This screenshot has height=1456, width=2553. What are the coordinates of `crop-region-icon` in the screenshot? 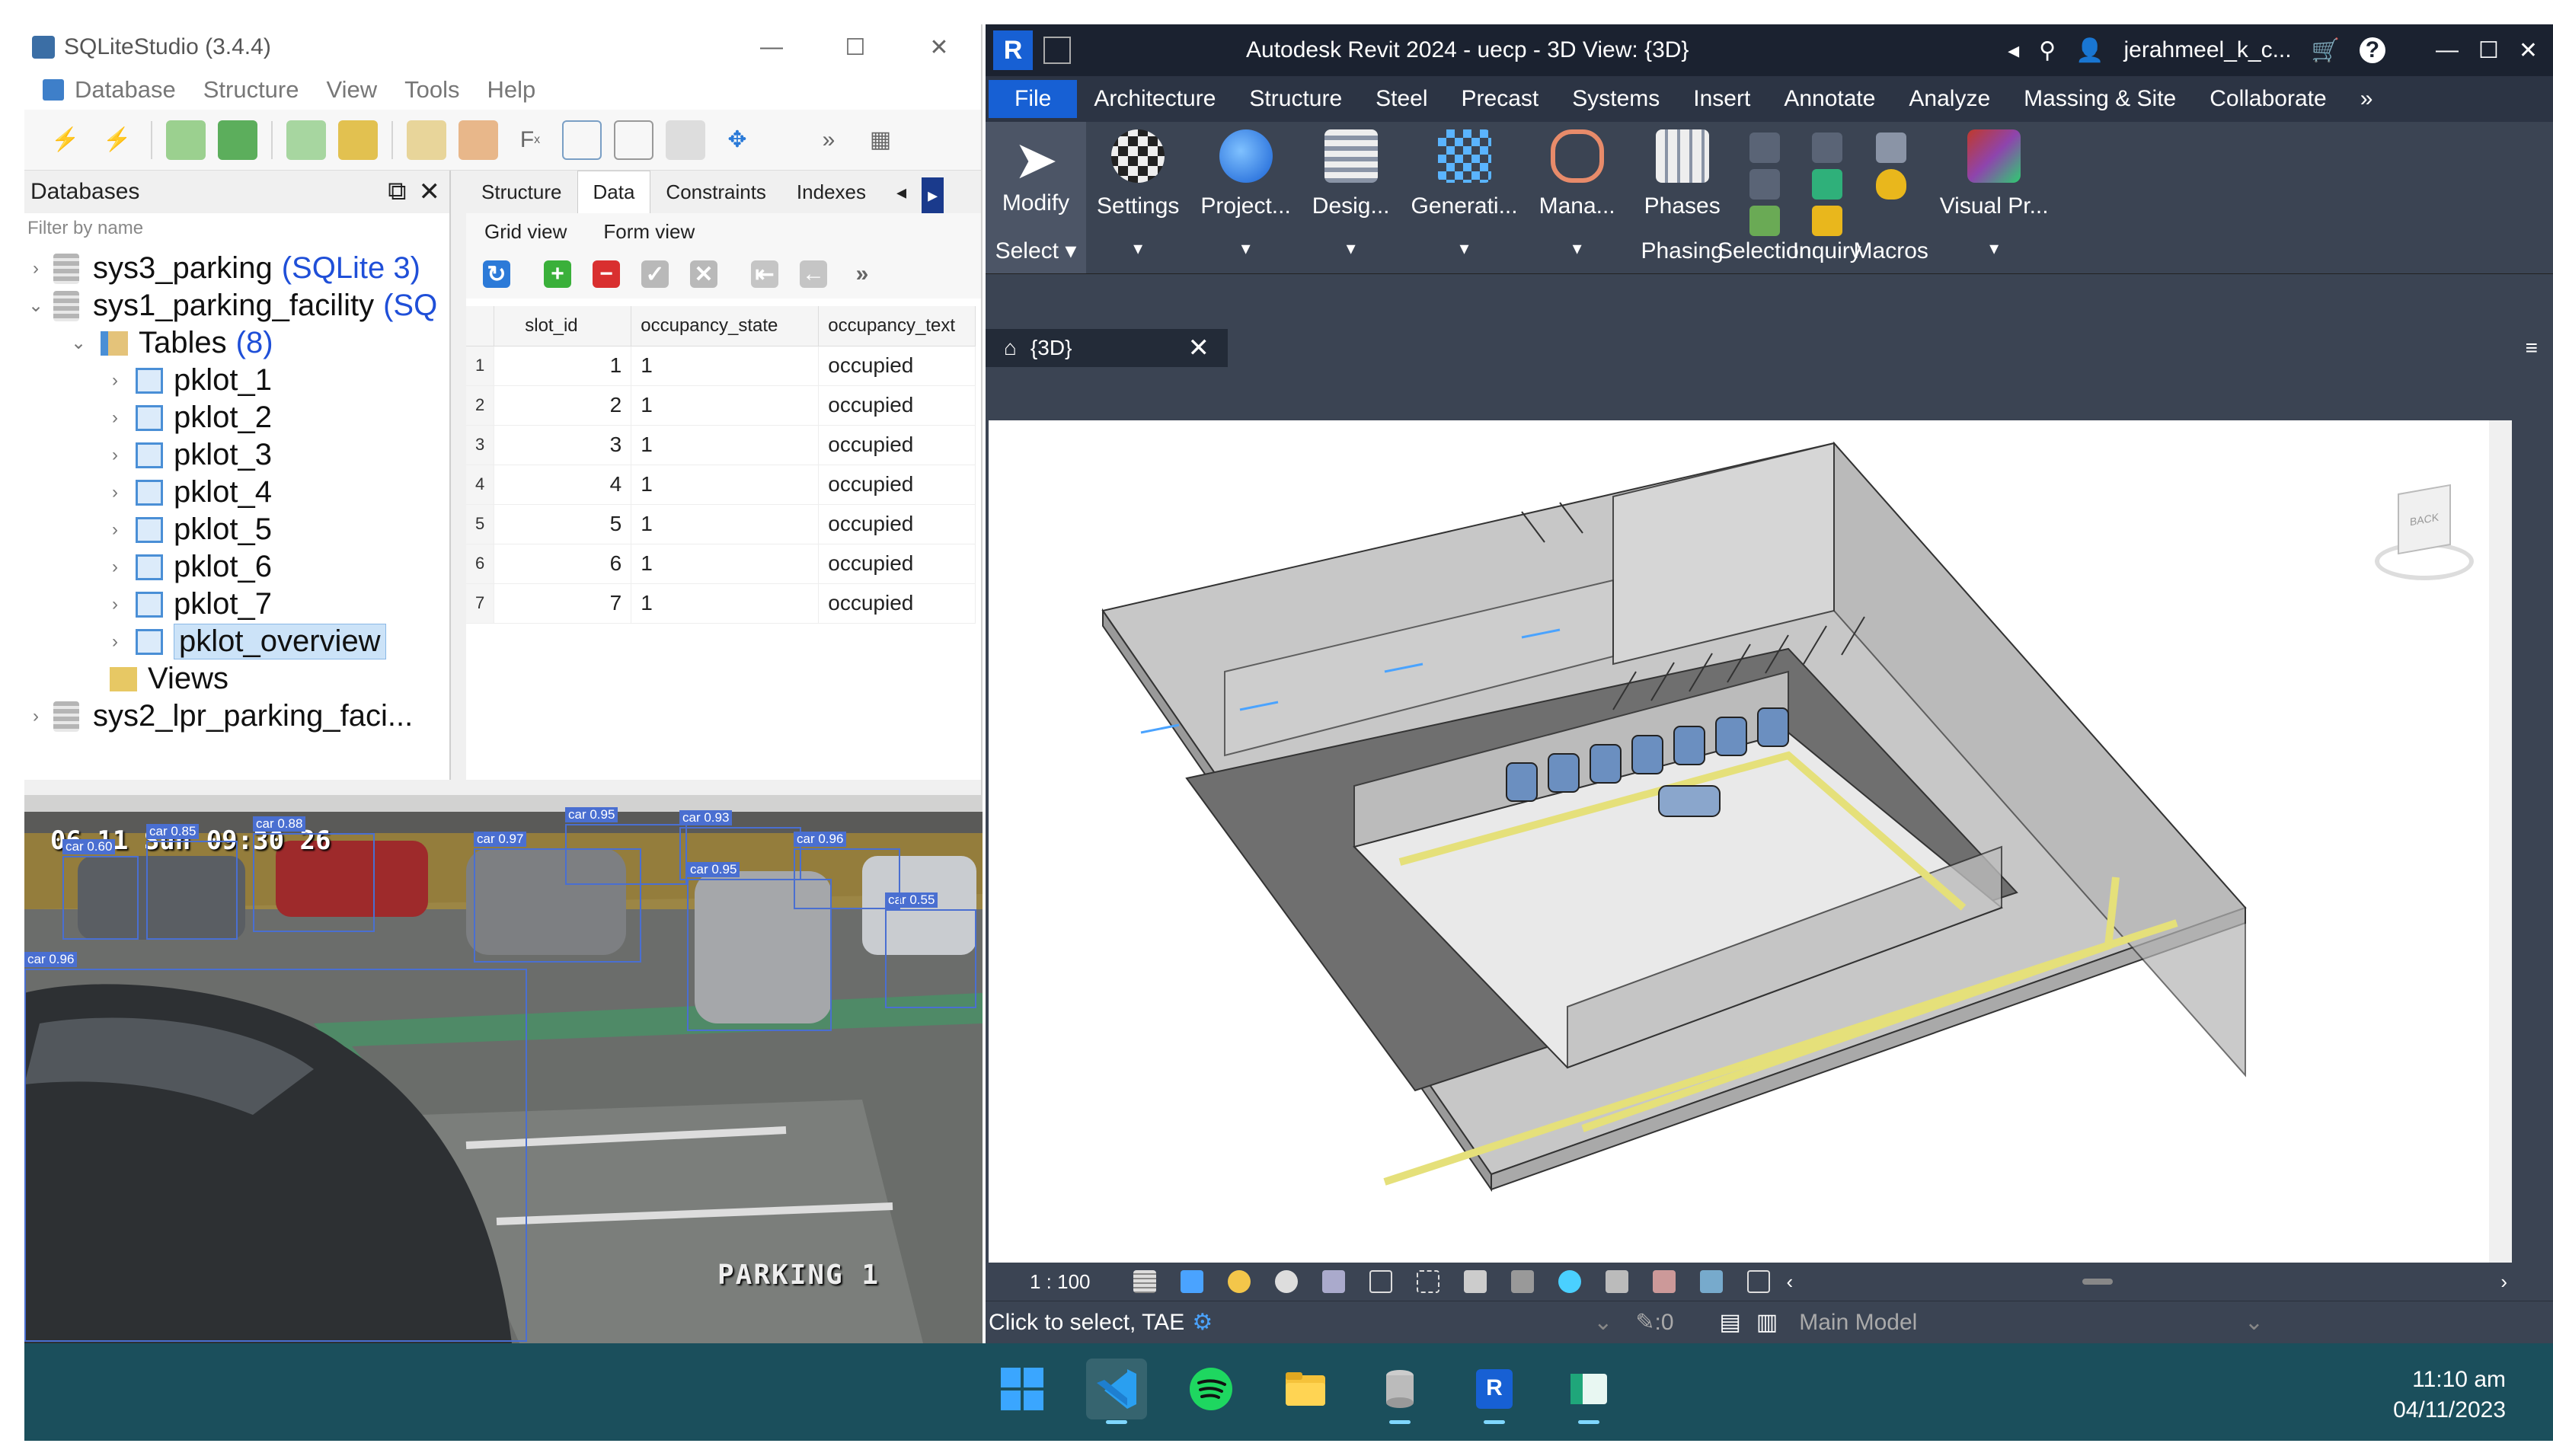 It's located at (1427, 1281).